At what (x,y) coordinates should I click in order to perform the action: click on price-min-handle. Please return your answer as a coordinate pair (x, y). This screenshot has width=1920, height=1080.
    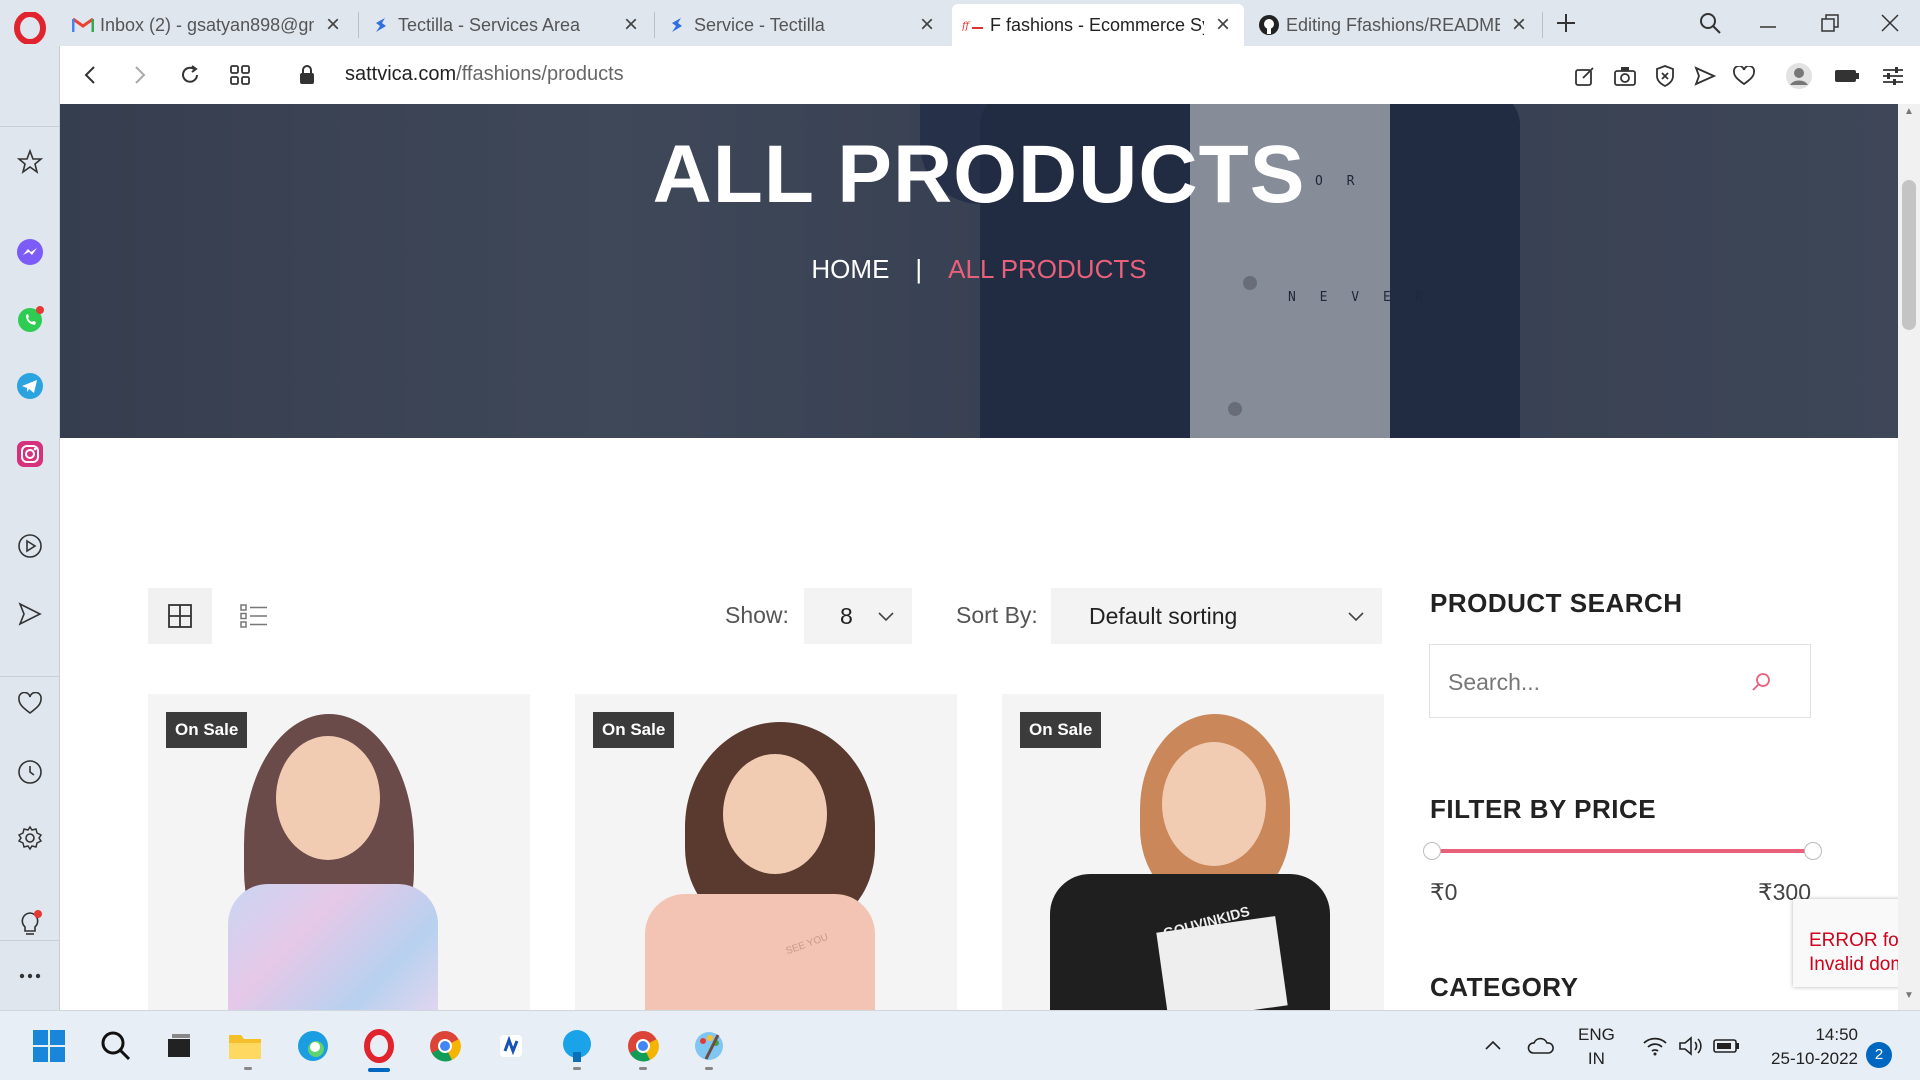
    Looking at the image, I should click on (1432, 851).